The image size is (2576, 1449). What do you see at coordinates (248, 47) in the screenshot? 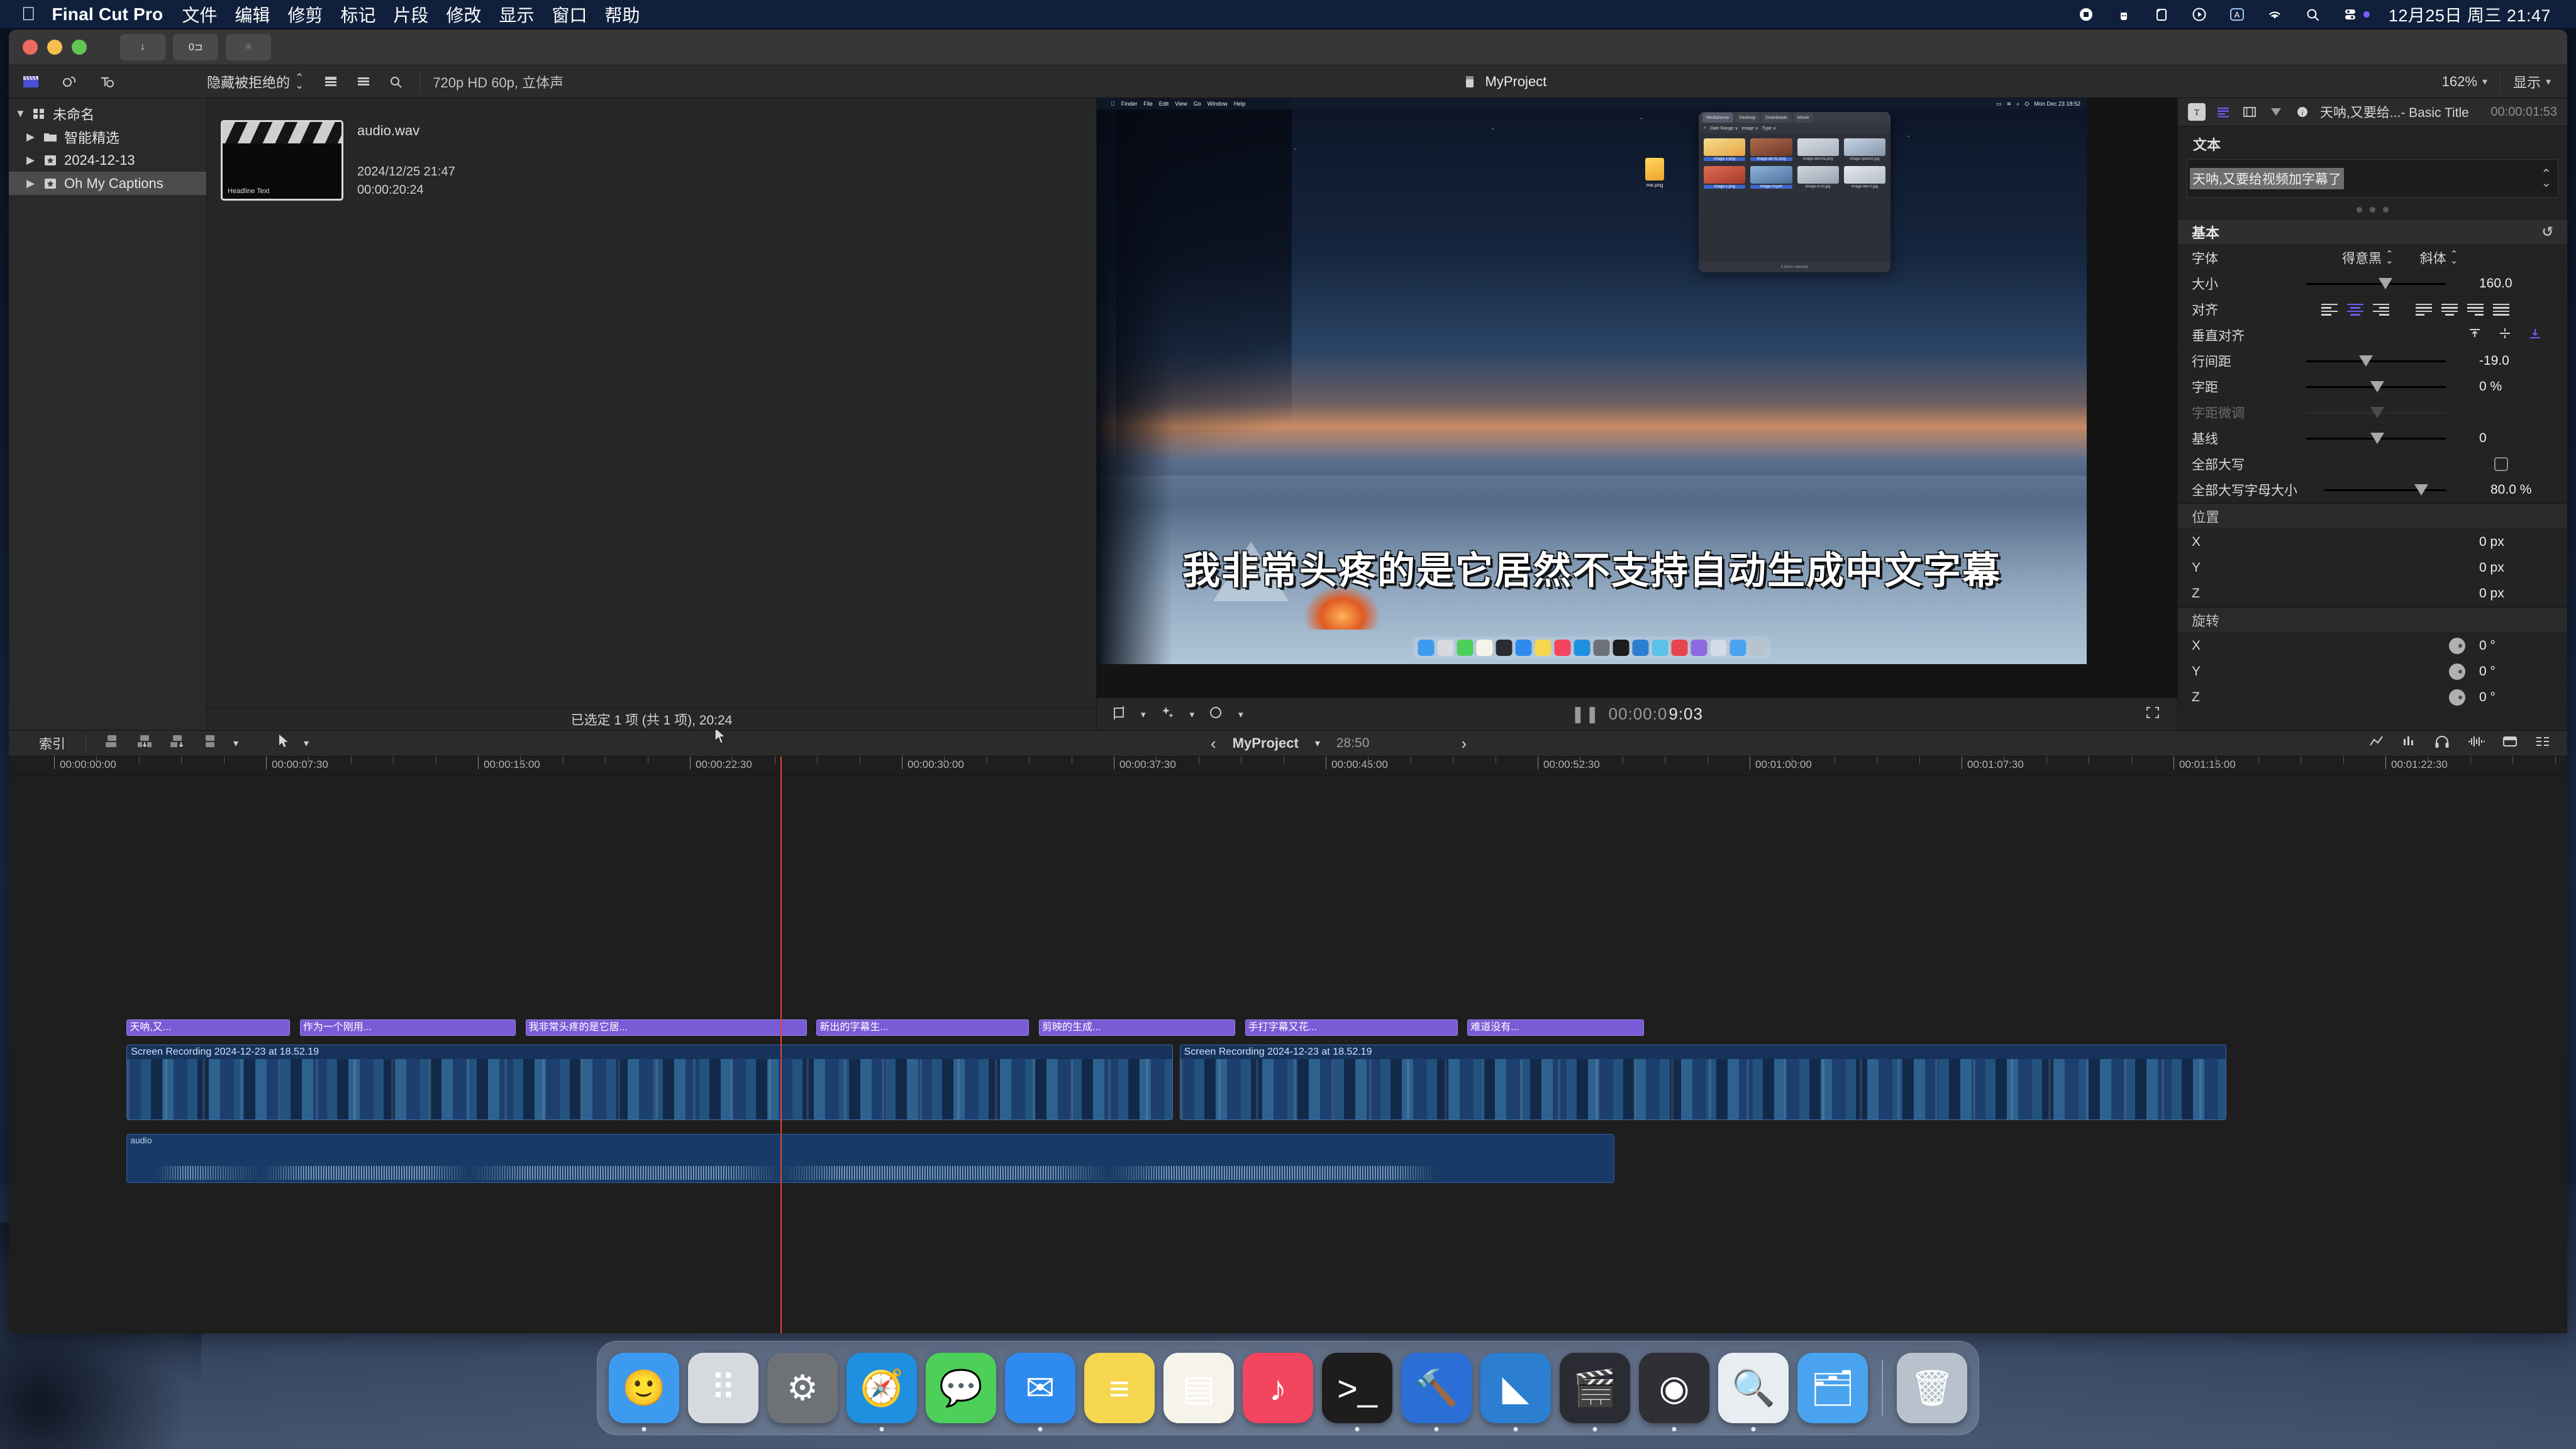
I see `background-tasks-button: ✳` at bounding box center [248, 47].